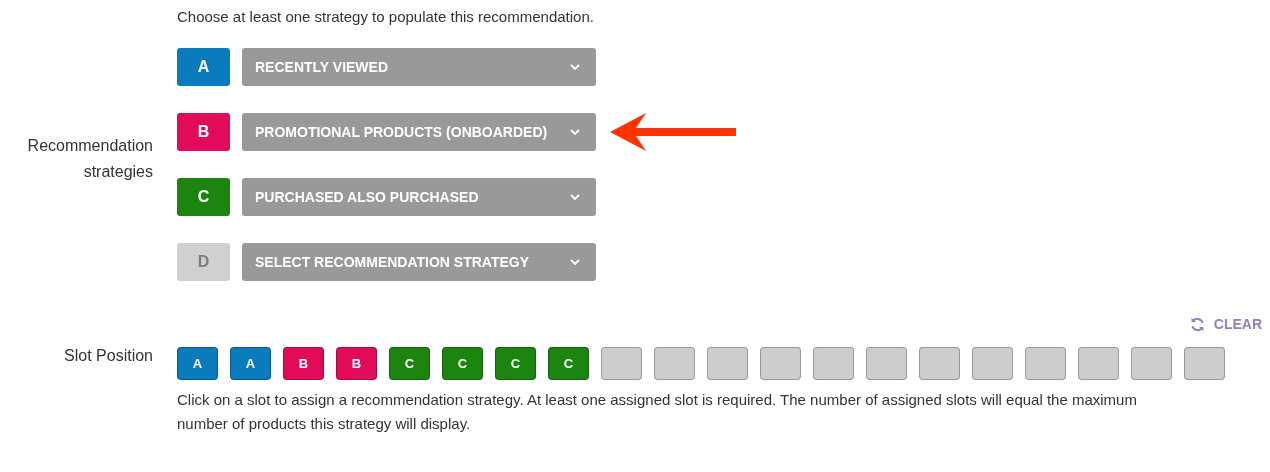 Image resolution: width=1270 pixels, height=472 pixels. What do you see at coordinates (386, 17) in the screenshot?
I see `instruction-text: Choose at least one strategy to populate this recommendation.` at bounding box center [386, 17].